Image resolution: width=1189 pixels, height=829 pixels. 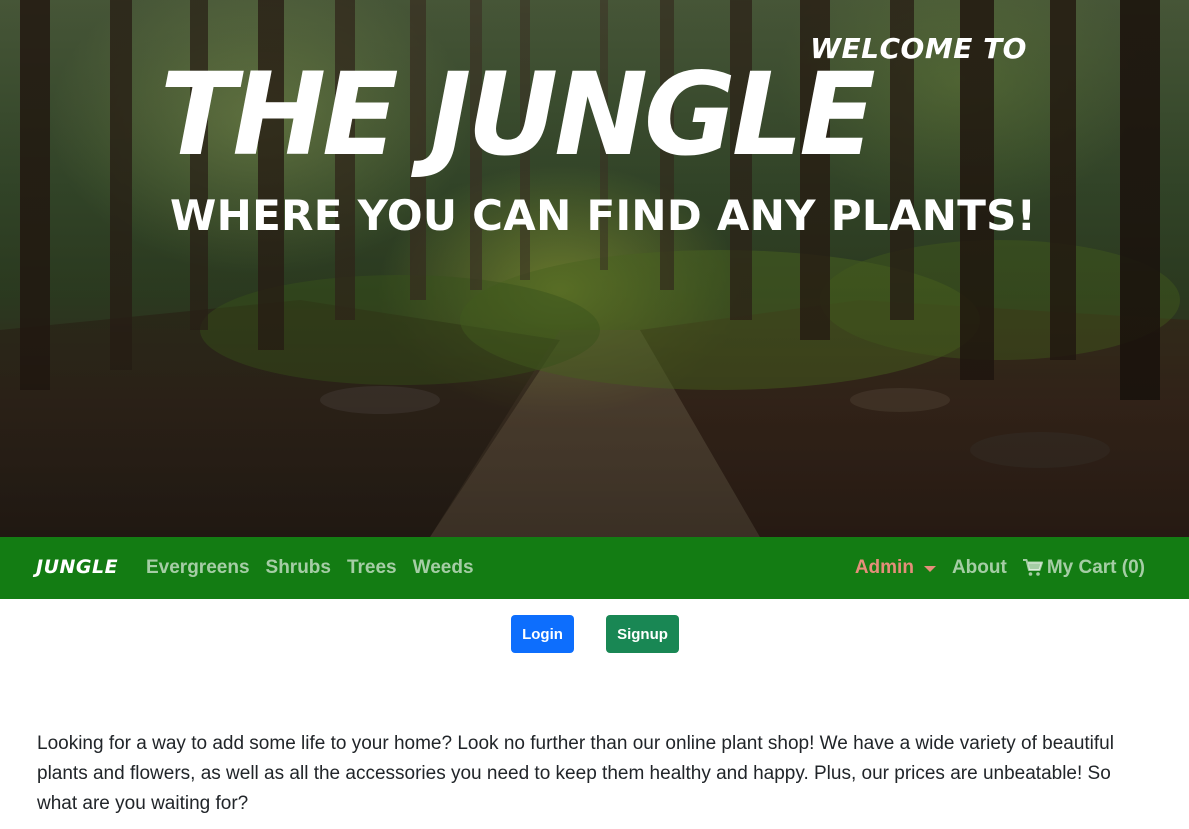 I want to click on cart-label: My Cart (0), so click(x=1095, y=567).